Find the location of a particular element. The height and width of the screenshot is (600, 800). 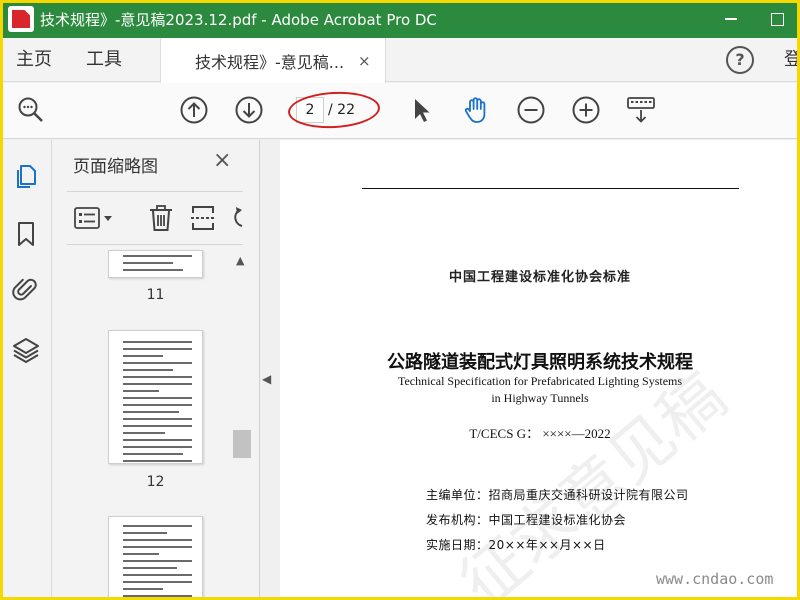

toolbar is located at coordinates (400, 111).